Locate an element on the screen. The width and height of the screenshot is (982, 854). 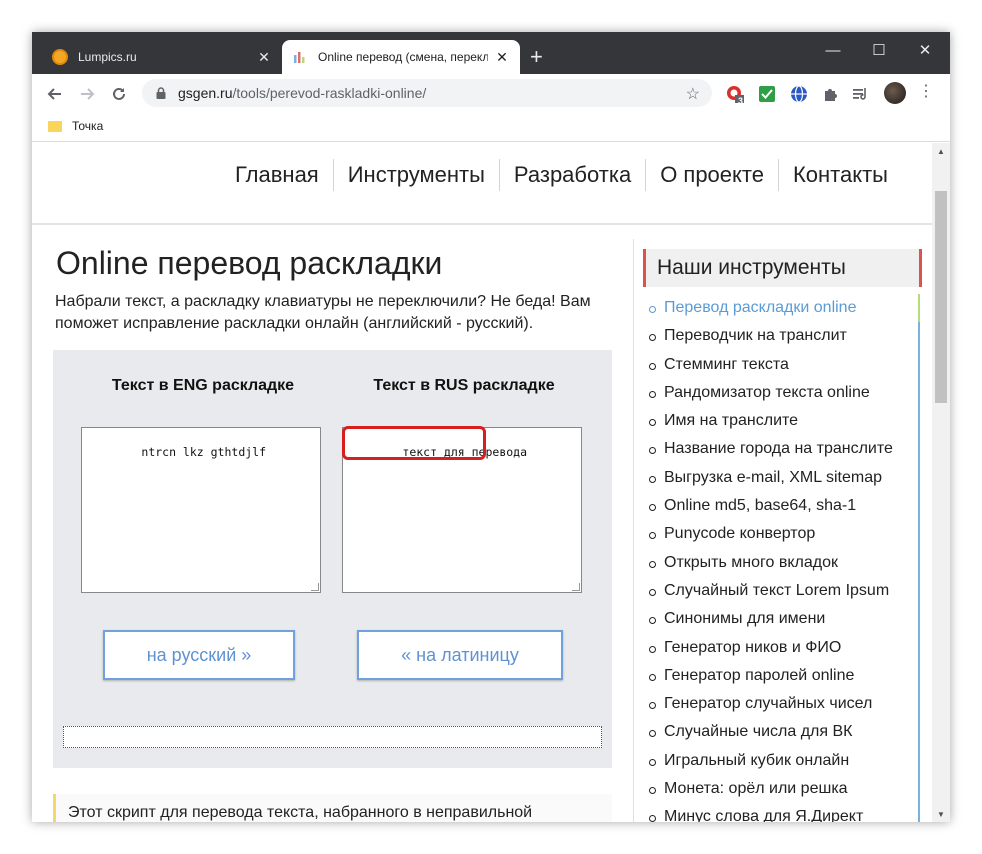
nav-divider is located at coordinates (482, 224).